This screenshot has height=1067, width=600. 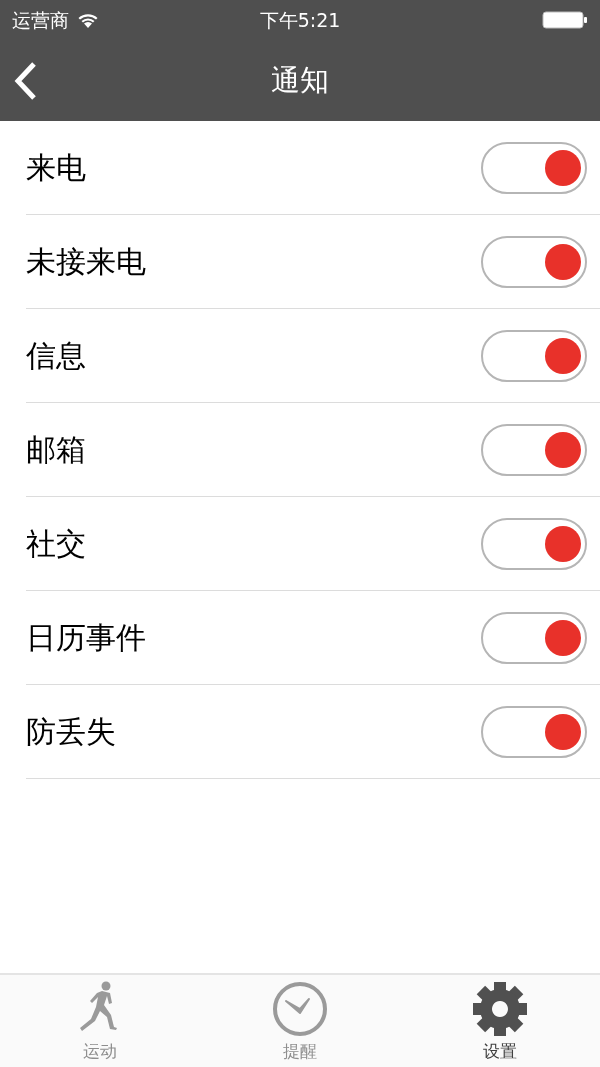 What do you see at coordinates (56, 450) in the screenshot?
I see `setting-label: 邮箱` at bounding box center [56, 450].